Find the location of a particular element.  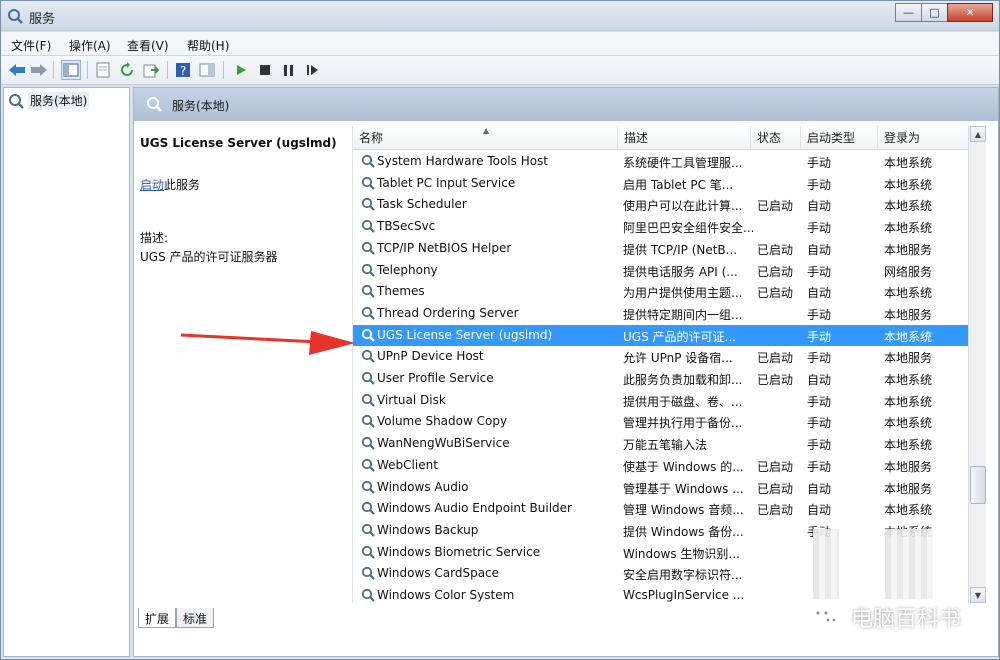

column-logon-as: 登录为 is located at coordinates (923, 138).